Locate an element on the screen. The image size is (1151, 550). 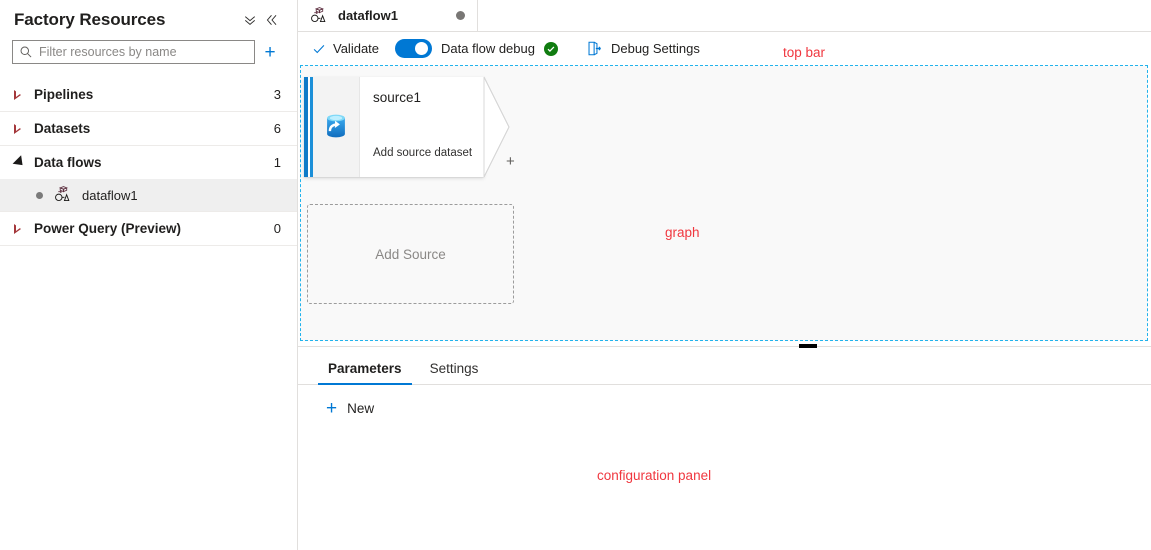
source-node-source1: source1 Add source dataset is located at coordinates (394, 127).